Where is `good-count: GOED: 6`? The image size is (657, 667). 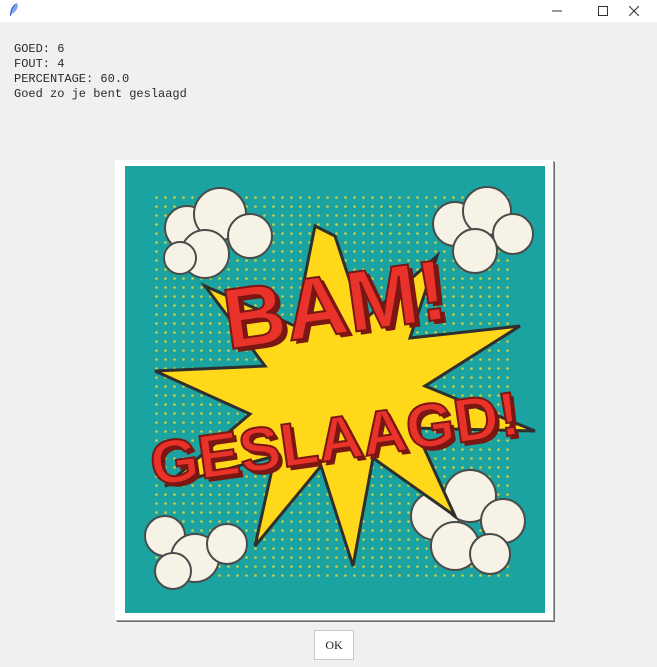 good-count: GOED: 6 is located at coordinates (39, 49).